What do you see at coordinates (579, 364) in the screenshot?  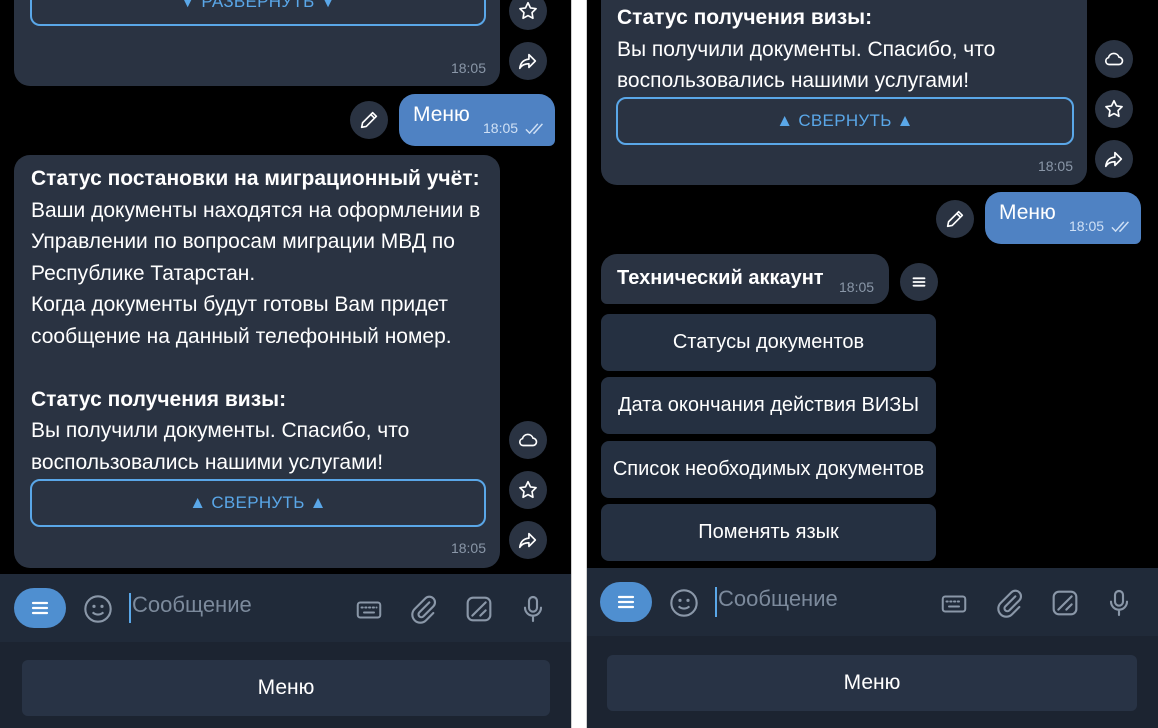 I see `panel-divider` at bounding box center [579, 364].